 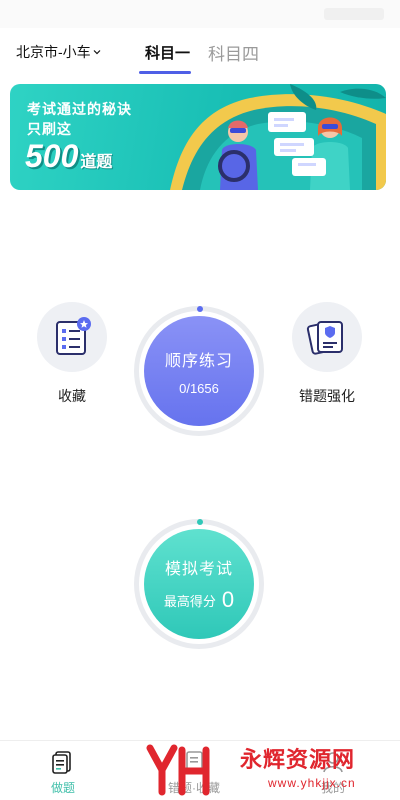 I want to click on banner-subline: 只刷这, so click(x=49, y=129).